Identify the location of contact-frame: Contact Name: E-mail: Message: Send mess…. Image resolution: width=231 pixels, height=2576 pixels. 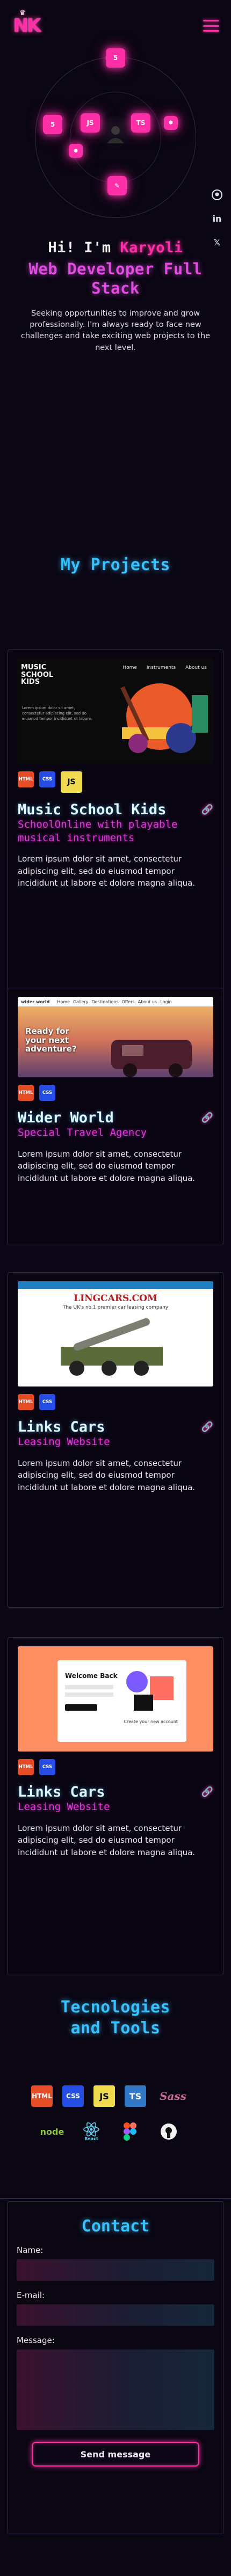
(115, 2367).